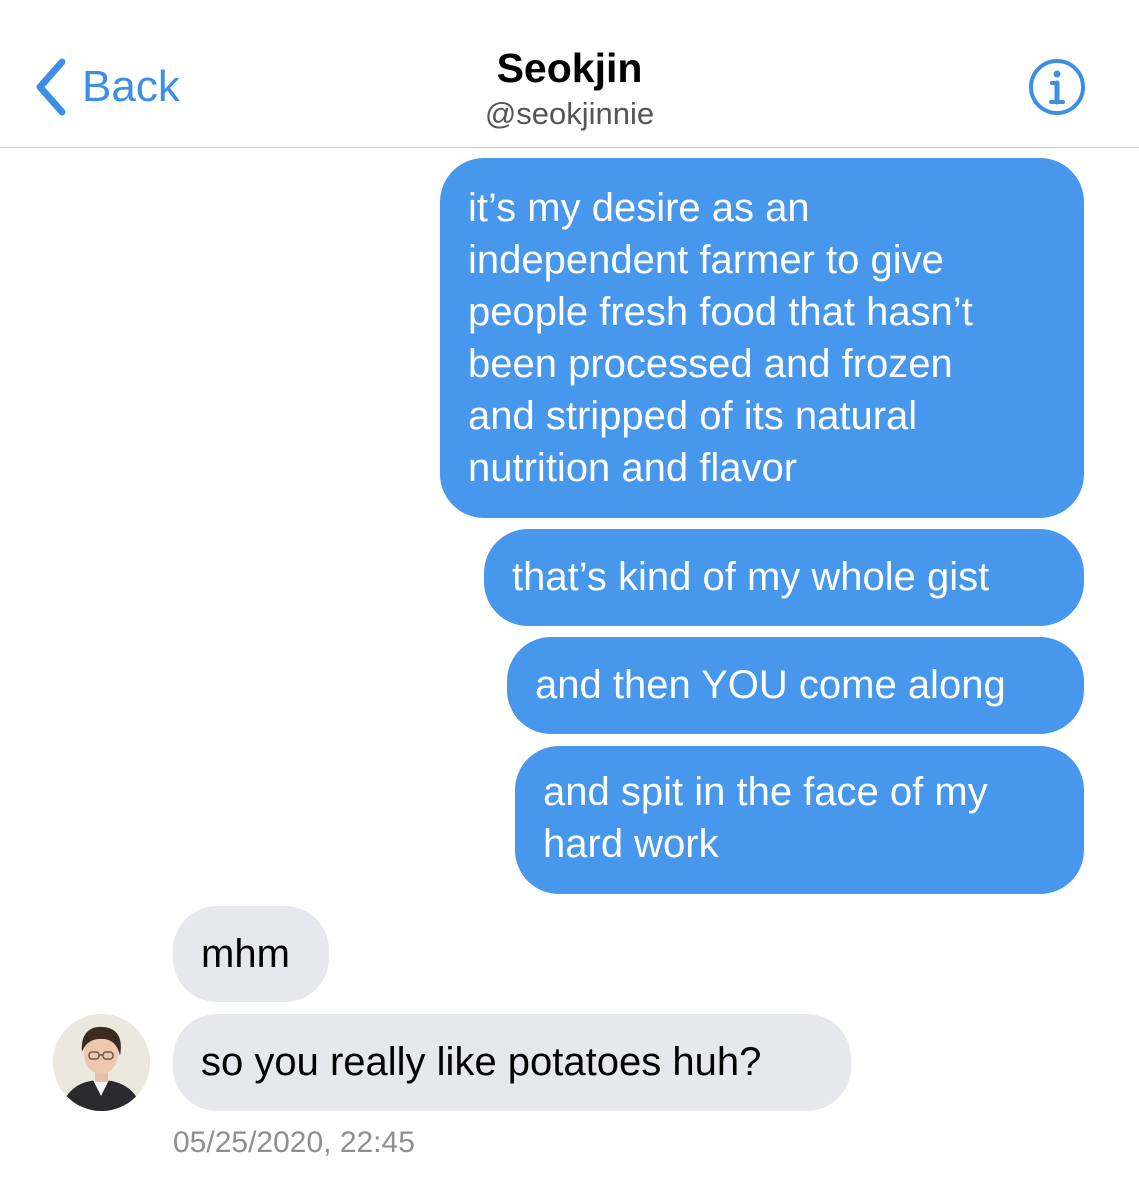  What do you see at coordinates (569, 113) in the screenshot?
I see `contact-handle: @seokjinnie` at bounding box center [569, 113].